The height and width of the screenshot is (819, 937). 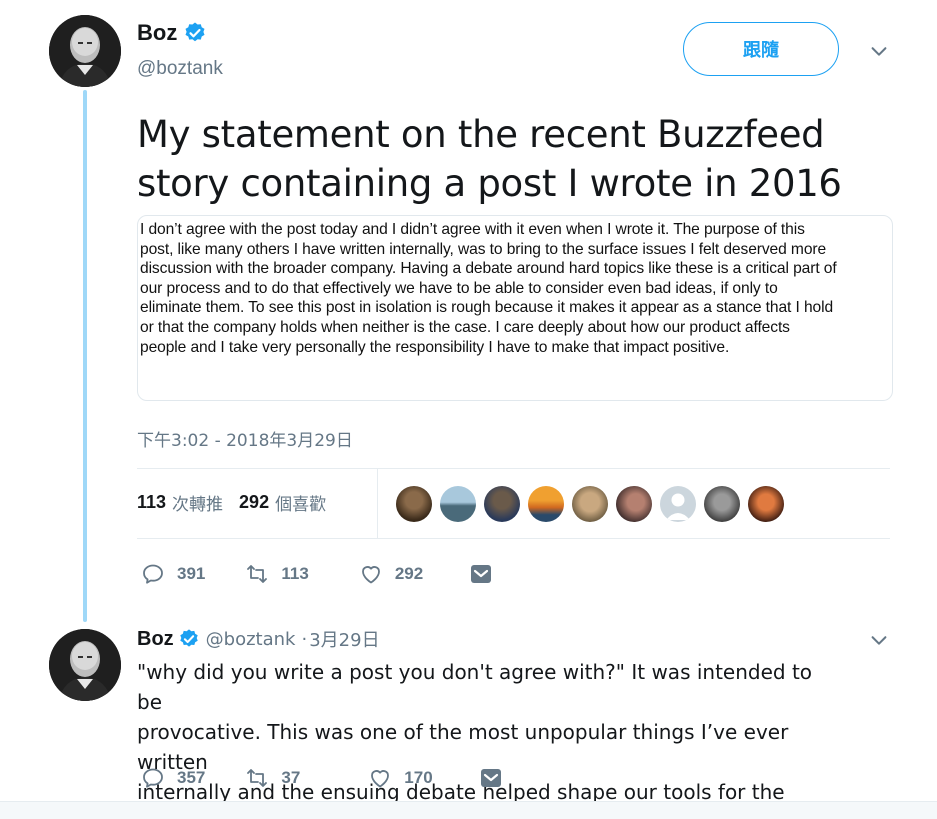 I want to click on retweets-stat-count: 113, so click(x=152, y=502).